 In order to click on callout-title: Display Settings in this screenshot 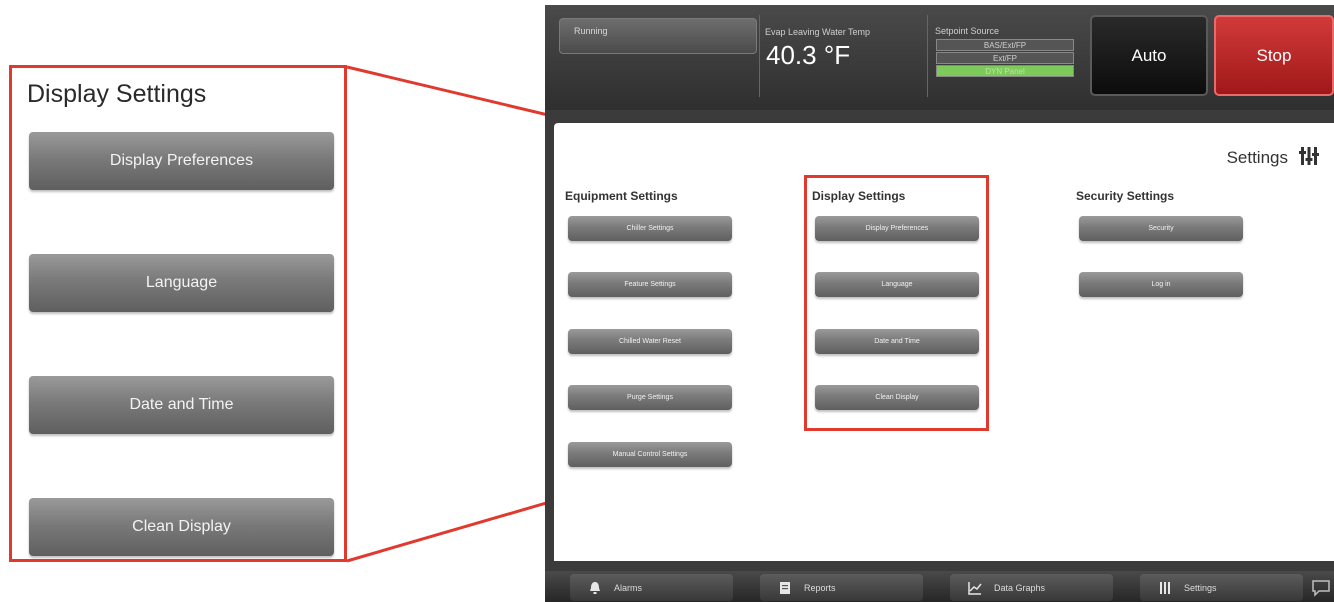, I will do `click(117, 94)`.